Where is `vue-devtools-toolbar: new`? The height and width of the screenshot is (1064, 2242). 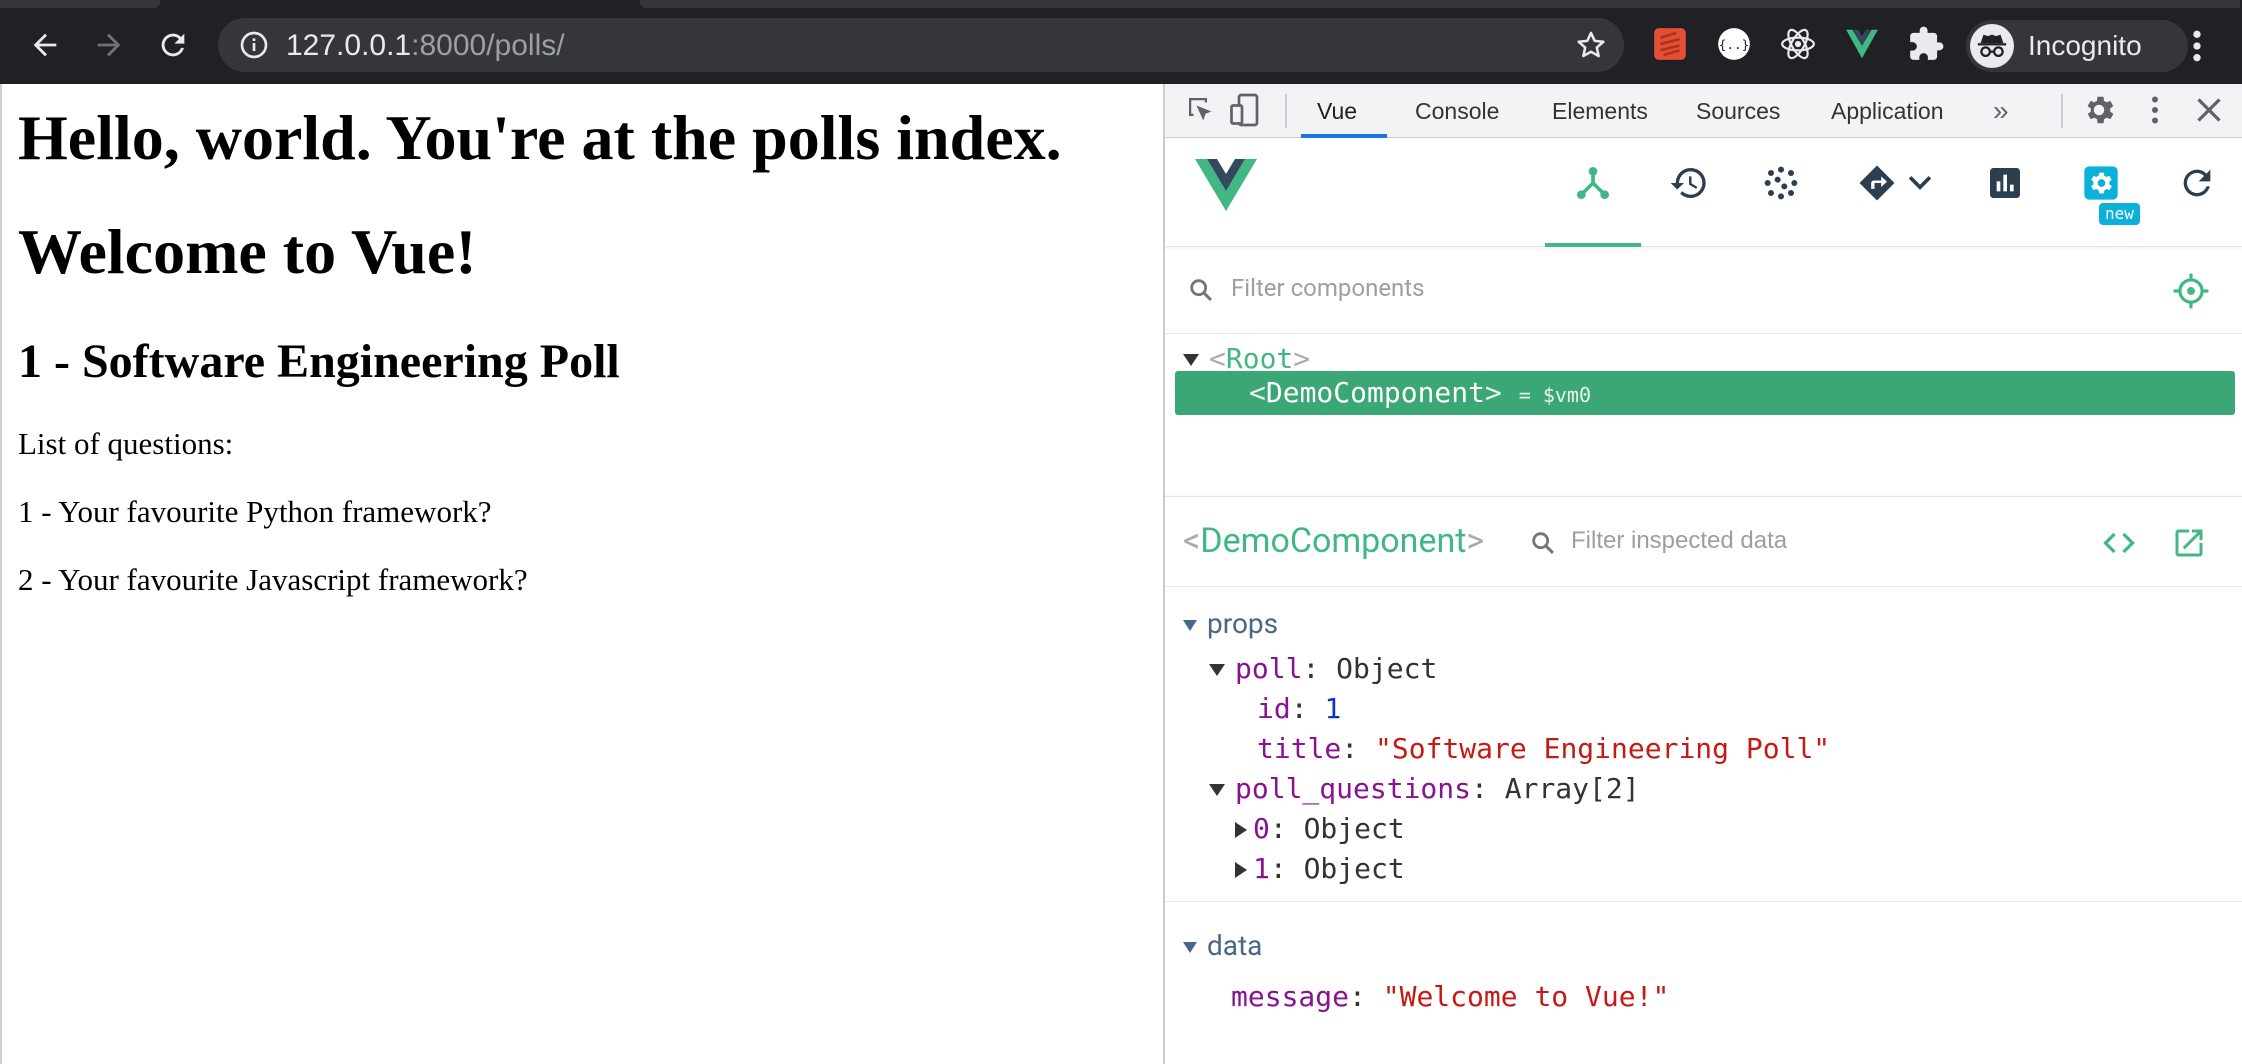 vue-devtools-toolbar: new is located at coordinates (1703, 193).